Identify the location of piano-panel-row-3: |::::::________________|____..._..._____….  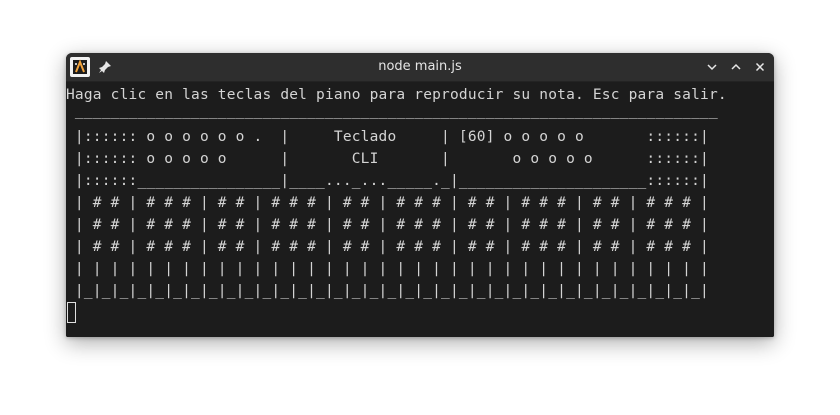
(387, 181).